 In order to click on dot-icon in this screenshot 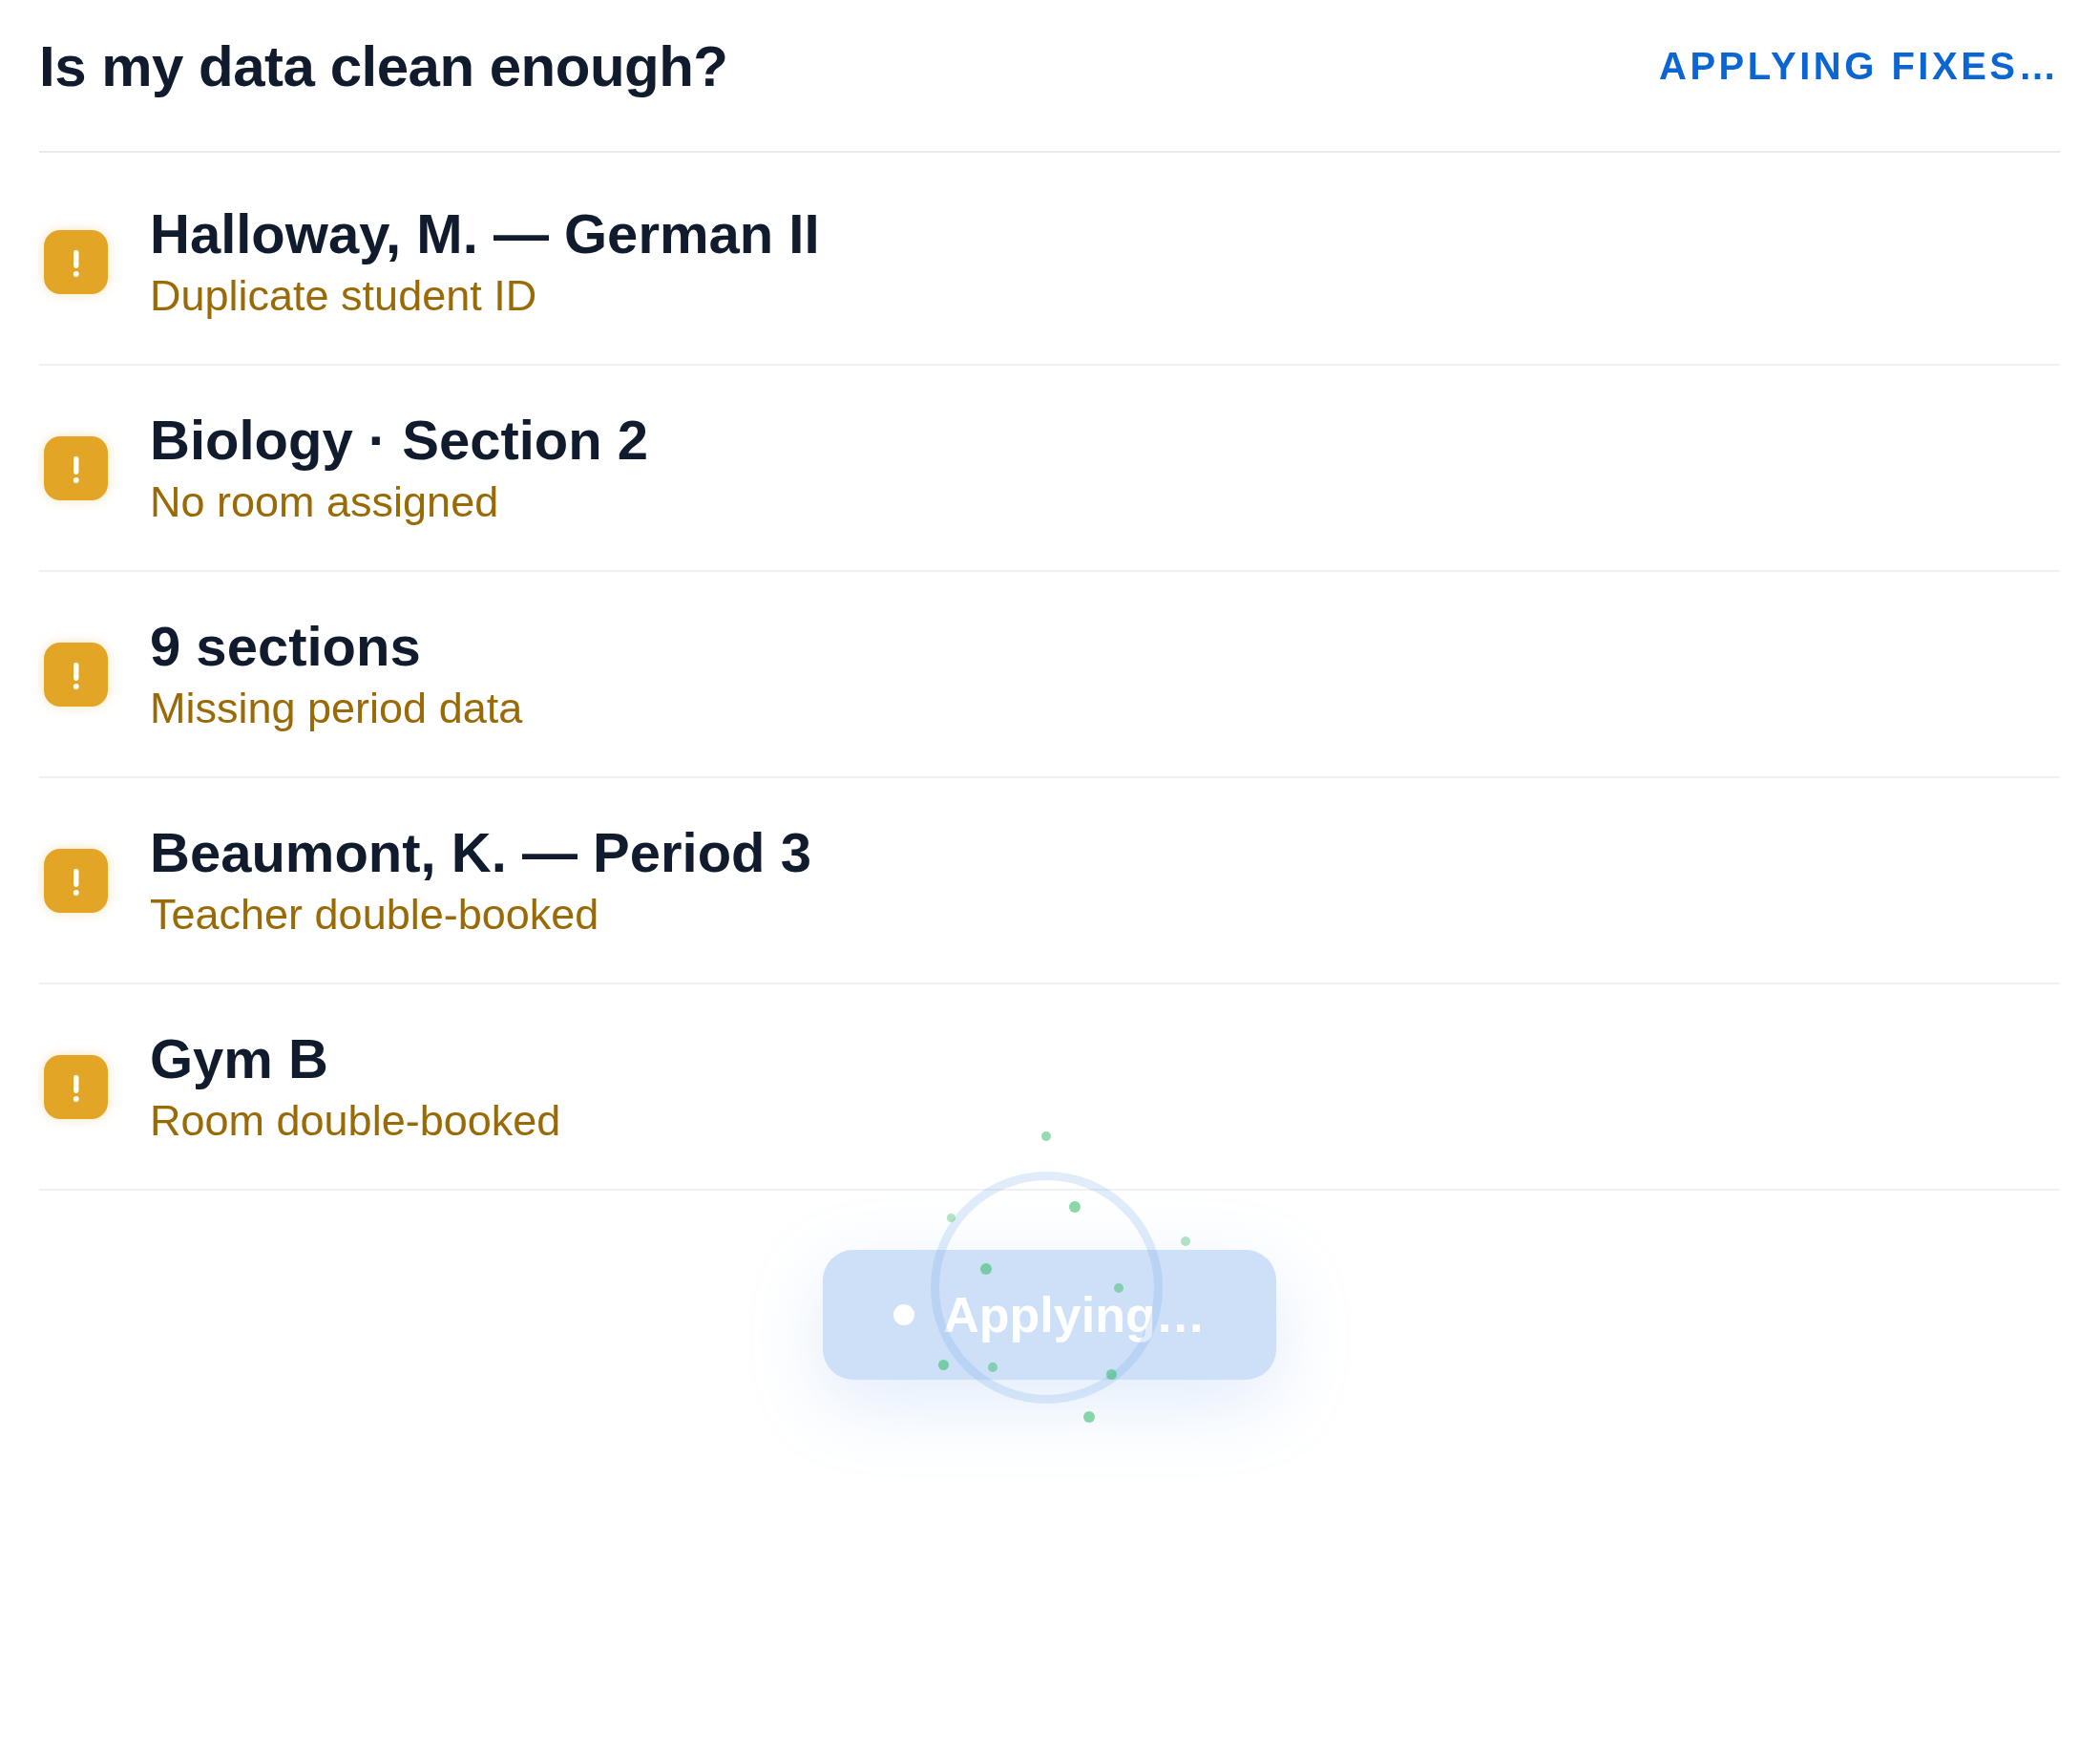, I will do `click(904, 1314)`.